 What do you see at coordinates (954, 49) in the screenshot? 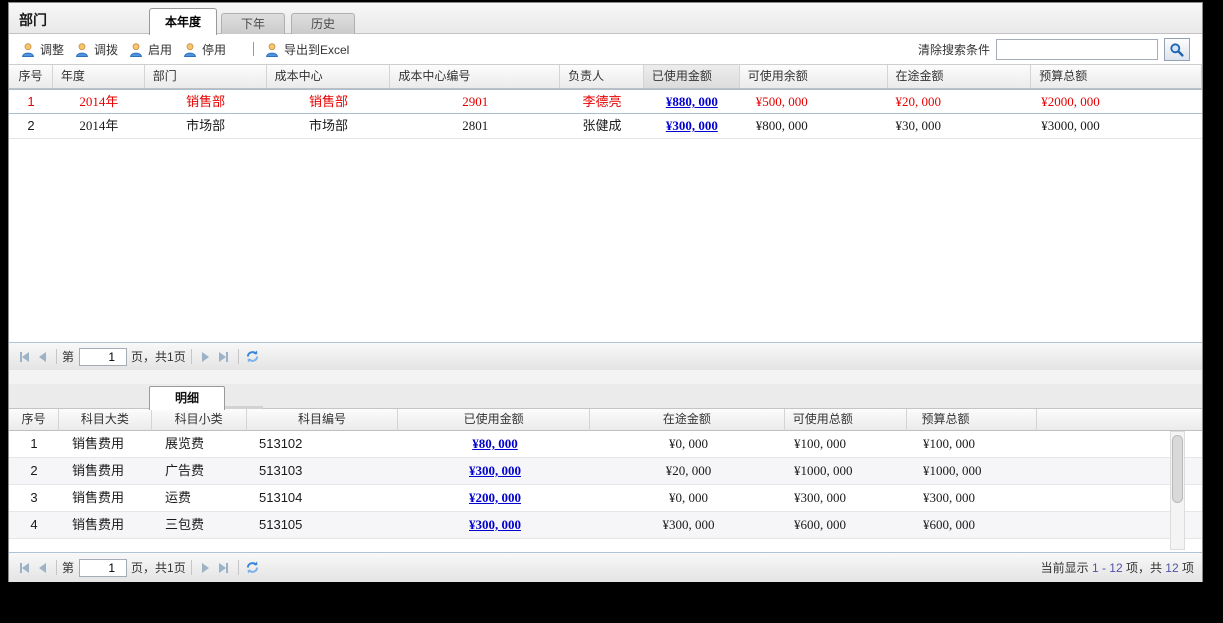
I see `clear-search-link: 清除搜索条件` at bounding box center [954, 49].